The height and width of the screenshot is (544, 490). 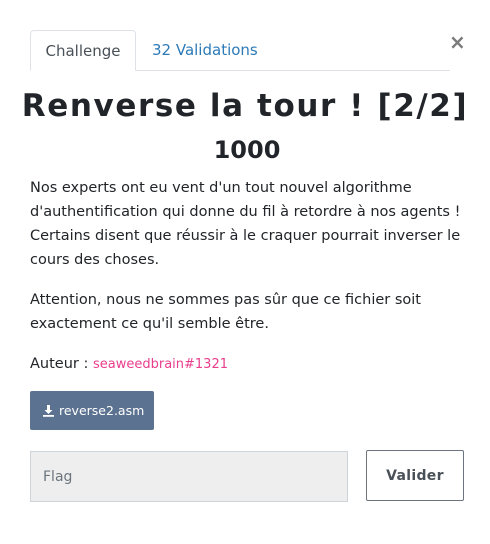 I want to click on download-icon, so click(x=48, y=411).